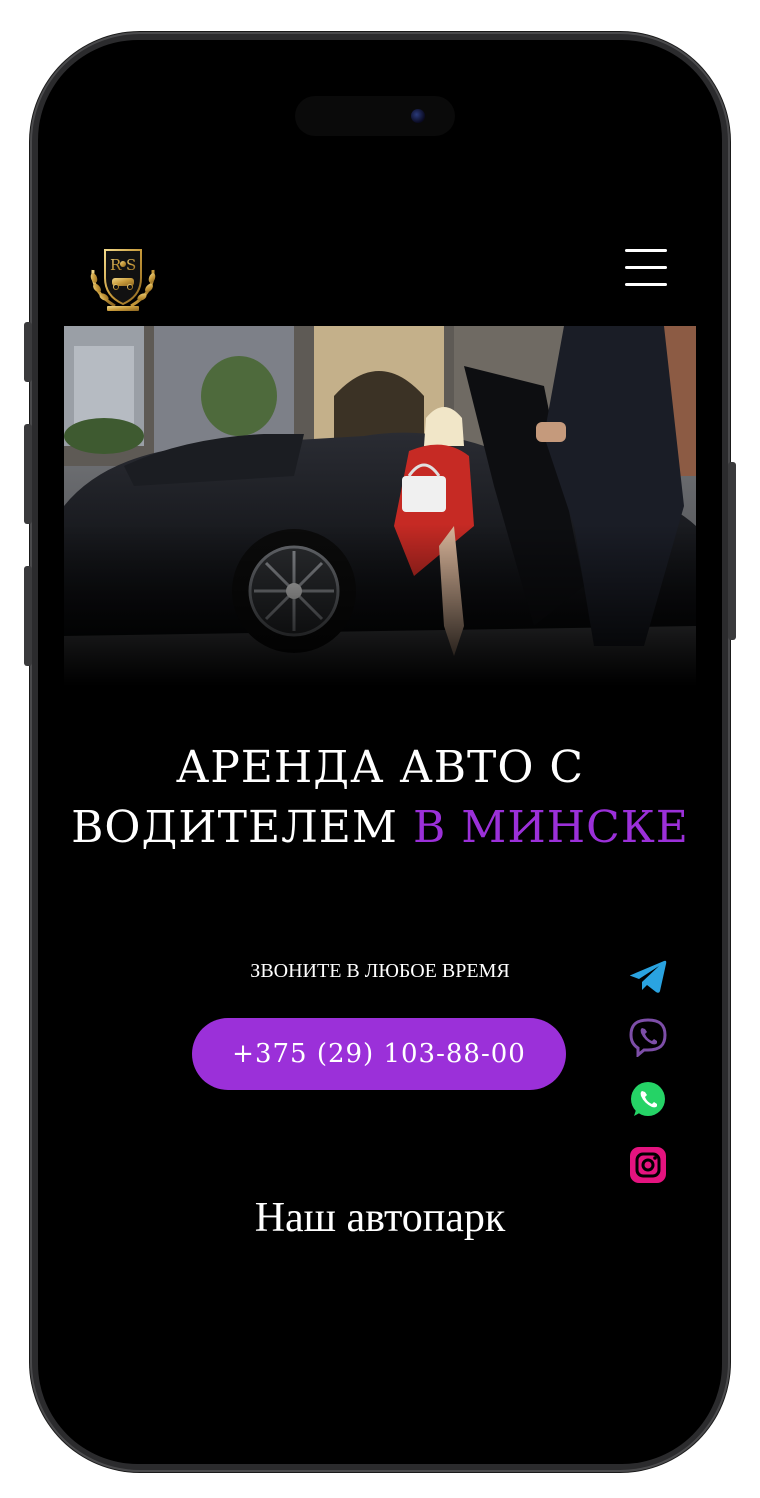 This screenshot has width=760, height=1498. I want to click on menu-button, so click(646, 268).